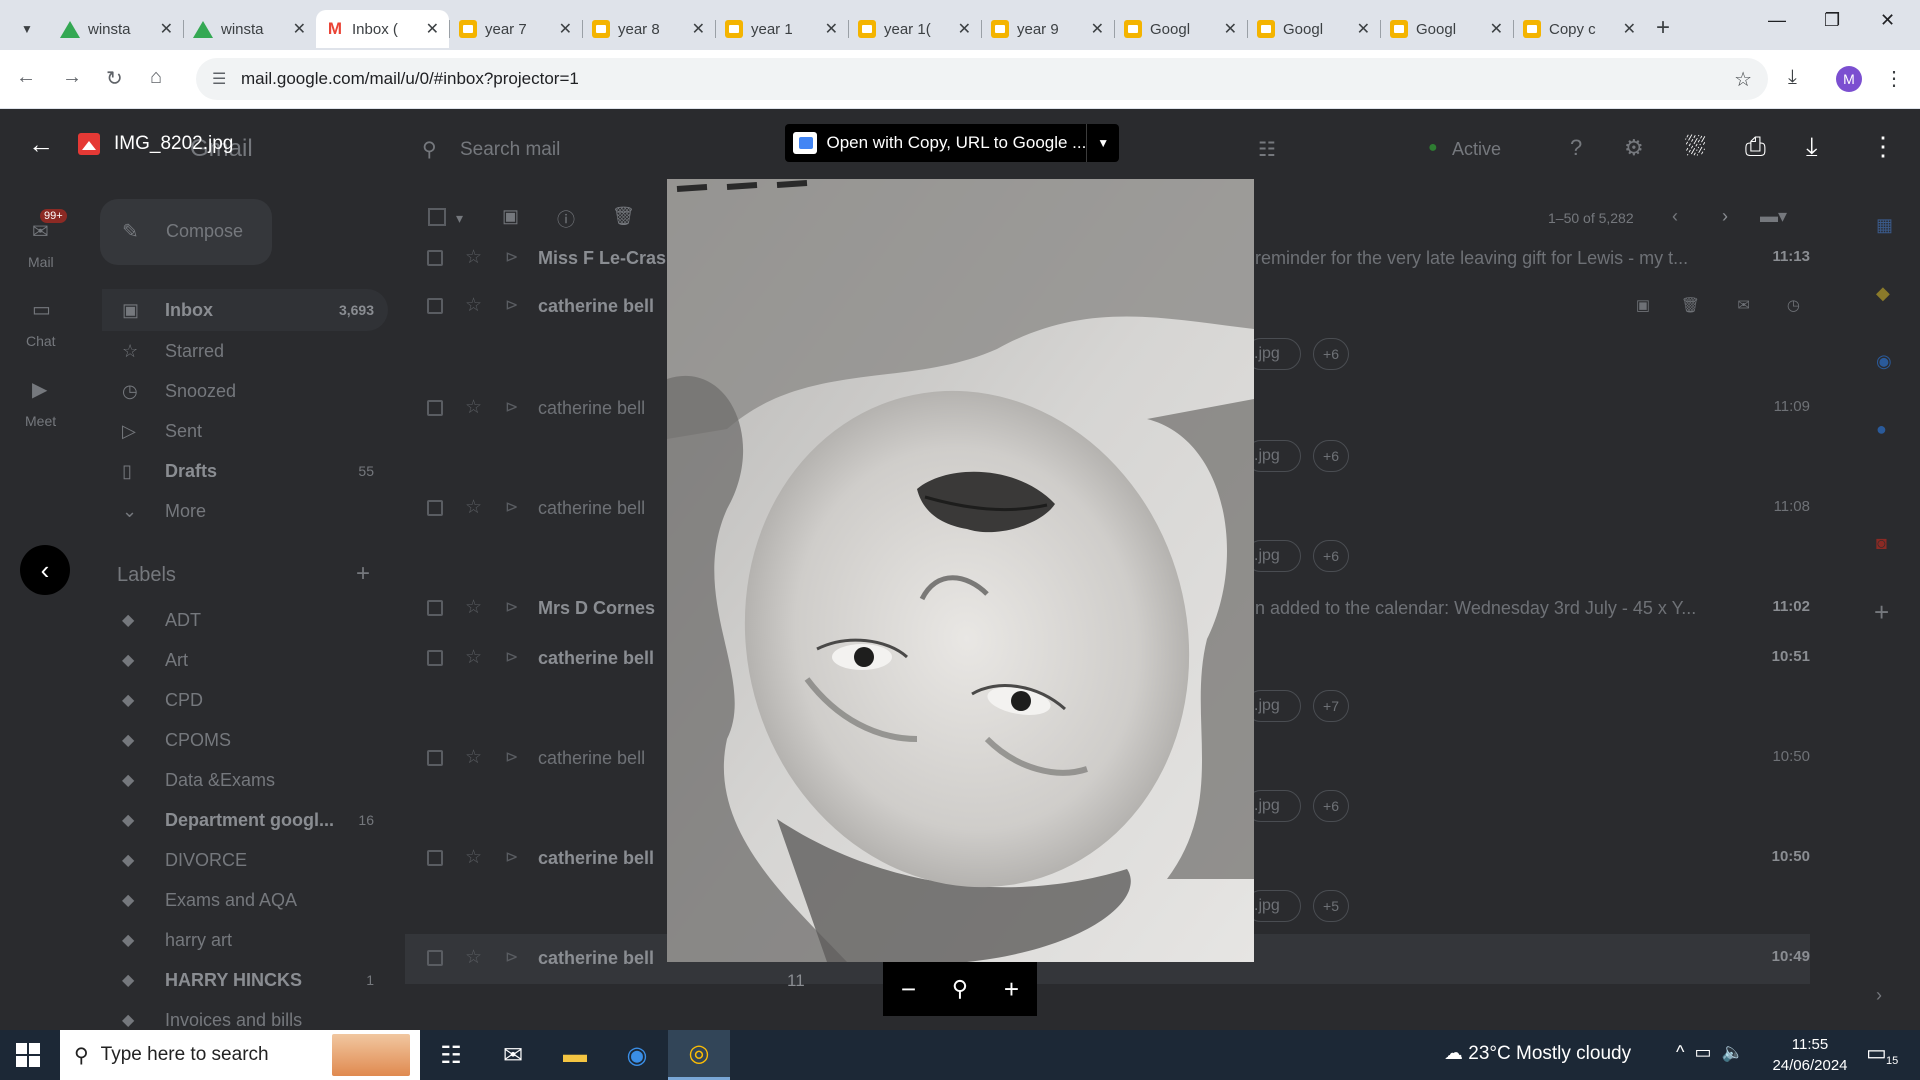  What do you see at coordinates (1832, 20) in the screenshot?
I see `restore-button: ❐` at bounding box center [1832, 20].